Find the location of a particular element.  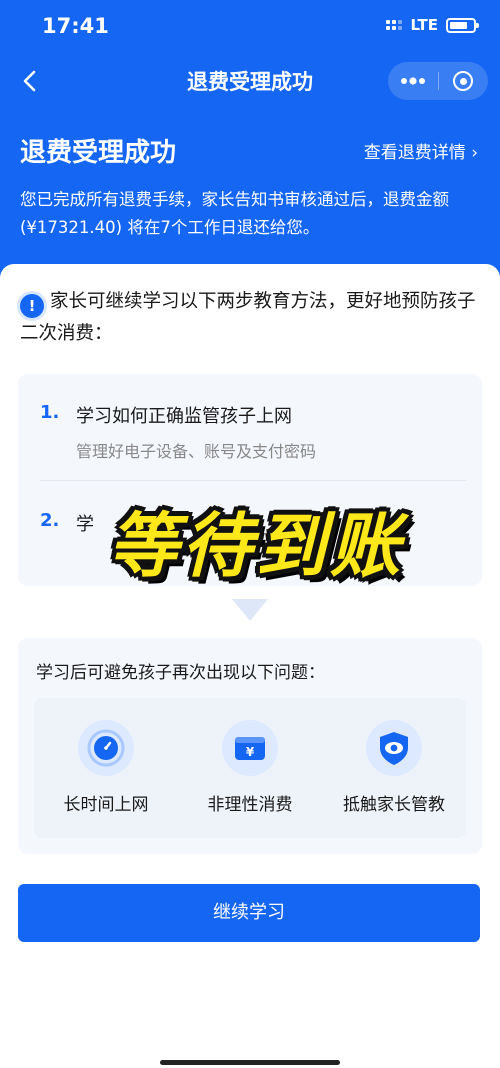

problem-label: 非理性消费 is located at coordinates (250, 805).